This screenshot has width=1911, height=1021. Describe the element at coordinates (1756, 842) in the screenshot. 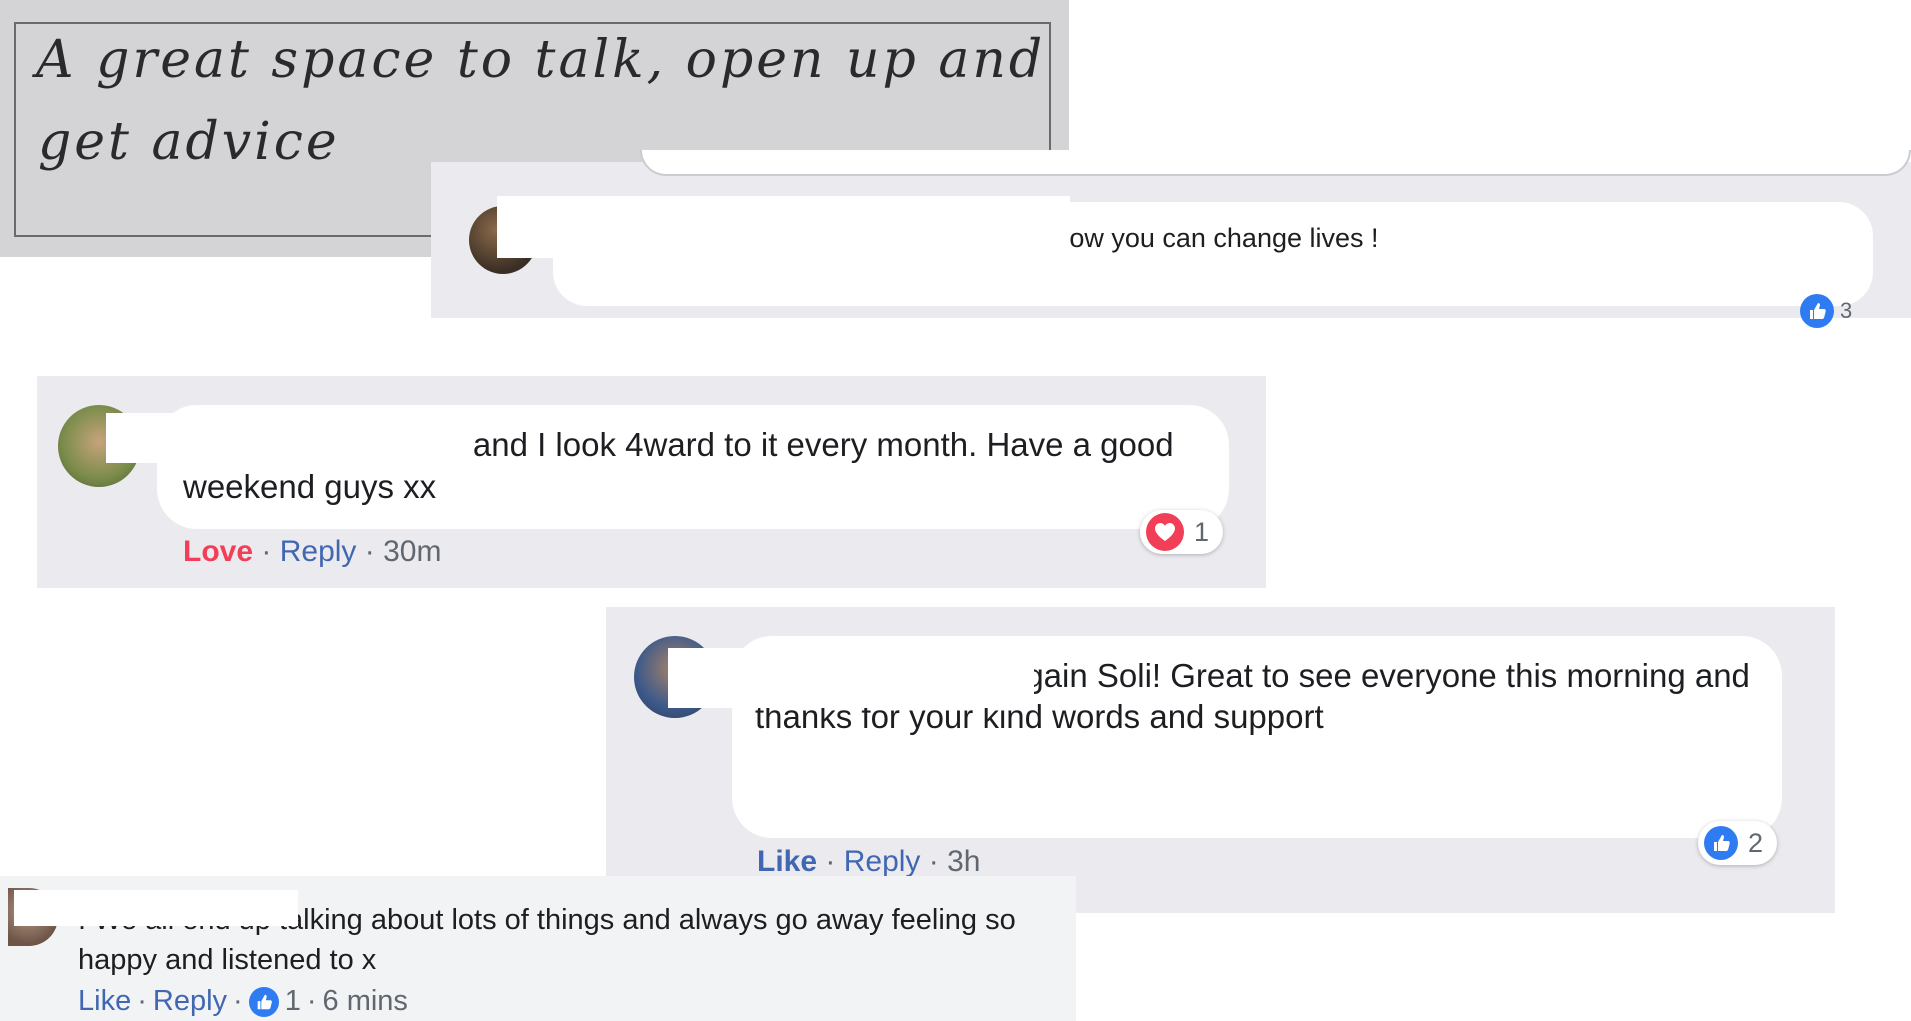

I see `reaction-count: 2` at that location.